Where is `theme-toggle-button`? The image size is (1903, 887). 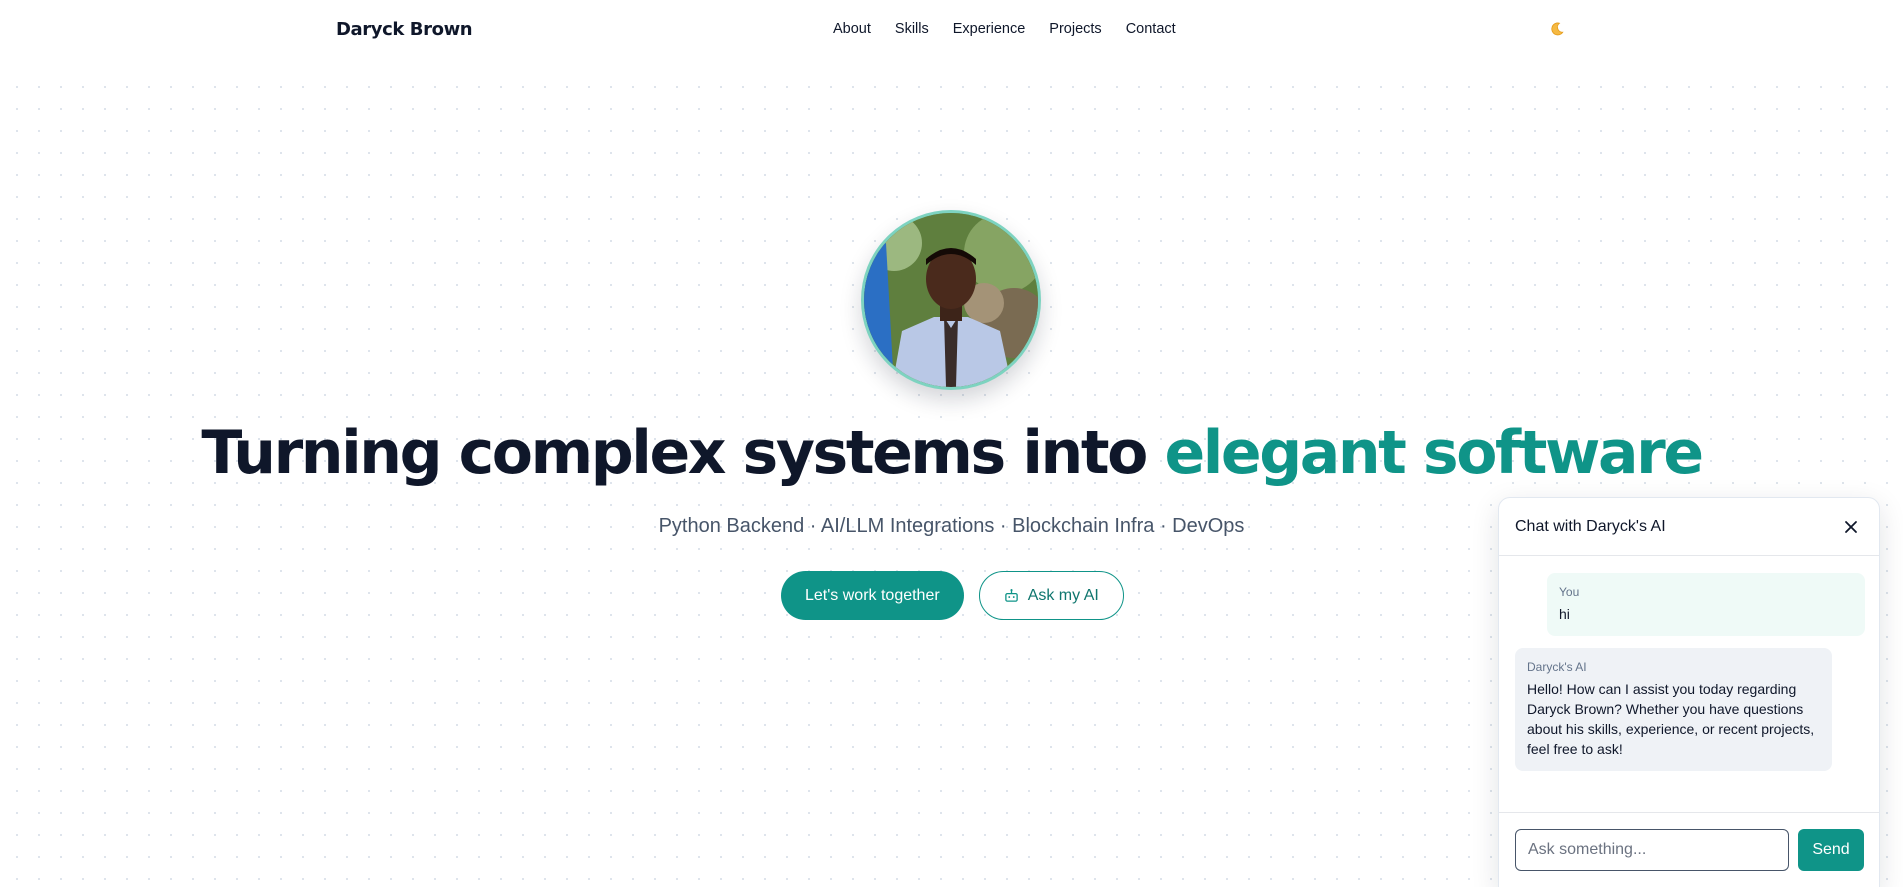
theme-toggle-button is located at coordinates (1557, 29).